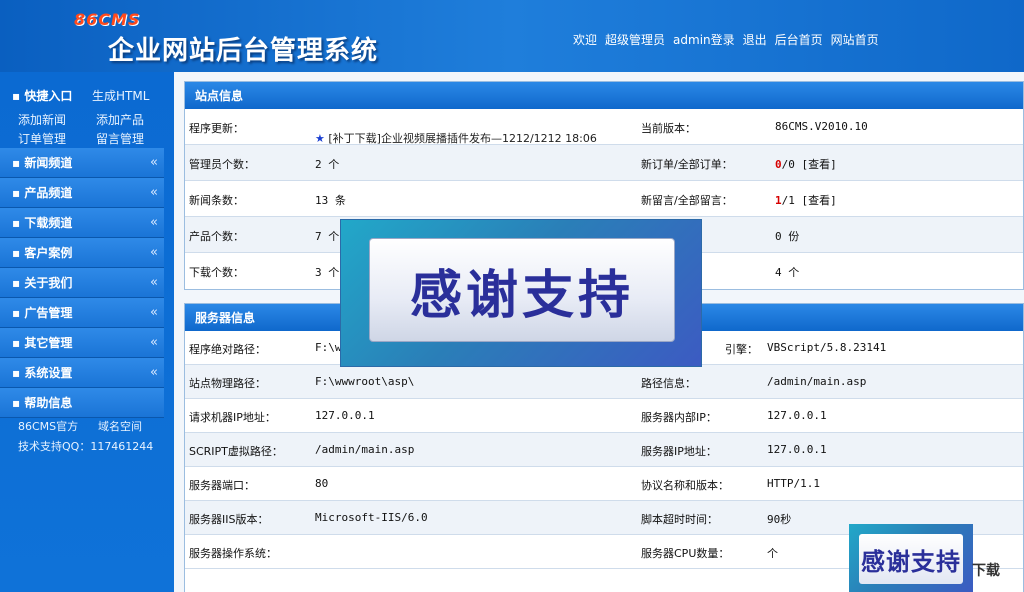  I want to click on row-label: 新留言/全部留言：, so click(687, 200).